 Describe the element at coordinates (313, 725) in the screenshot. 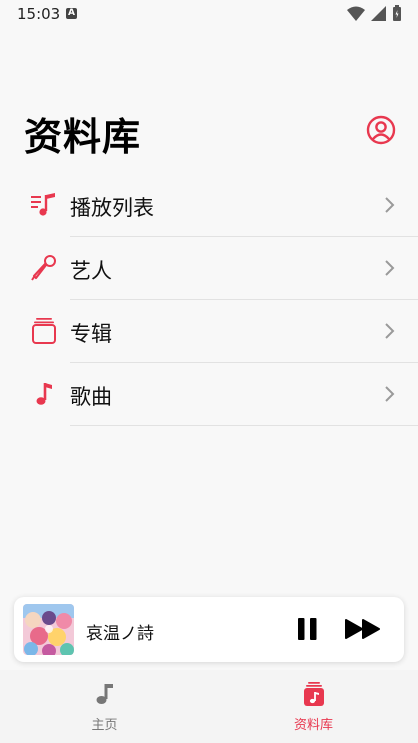

I see `tab-label: 资料库` at that location.